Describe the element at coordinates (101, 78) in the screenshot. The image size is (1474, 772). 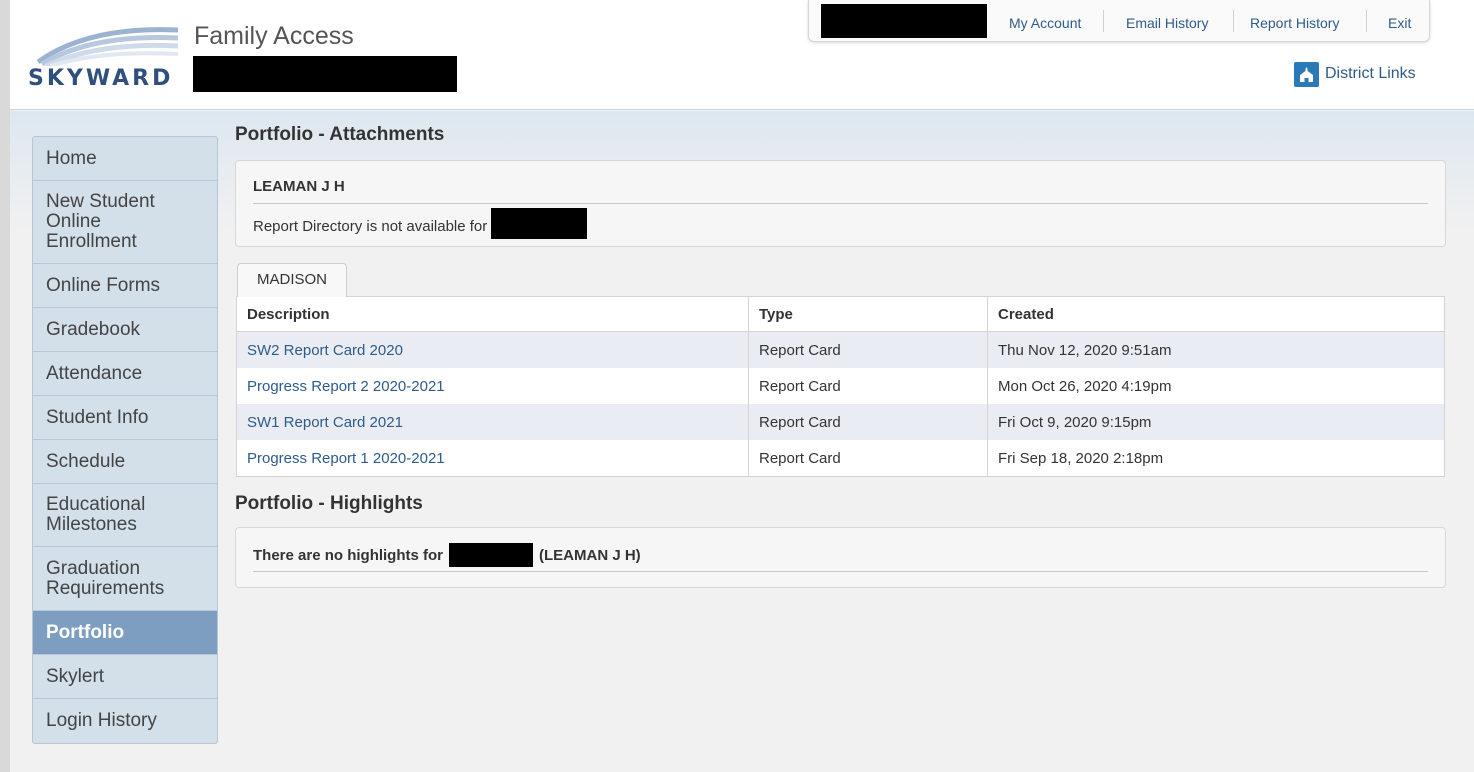
I see `logo-text: SKYWARD` at that location.